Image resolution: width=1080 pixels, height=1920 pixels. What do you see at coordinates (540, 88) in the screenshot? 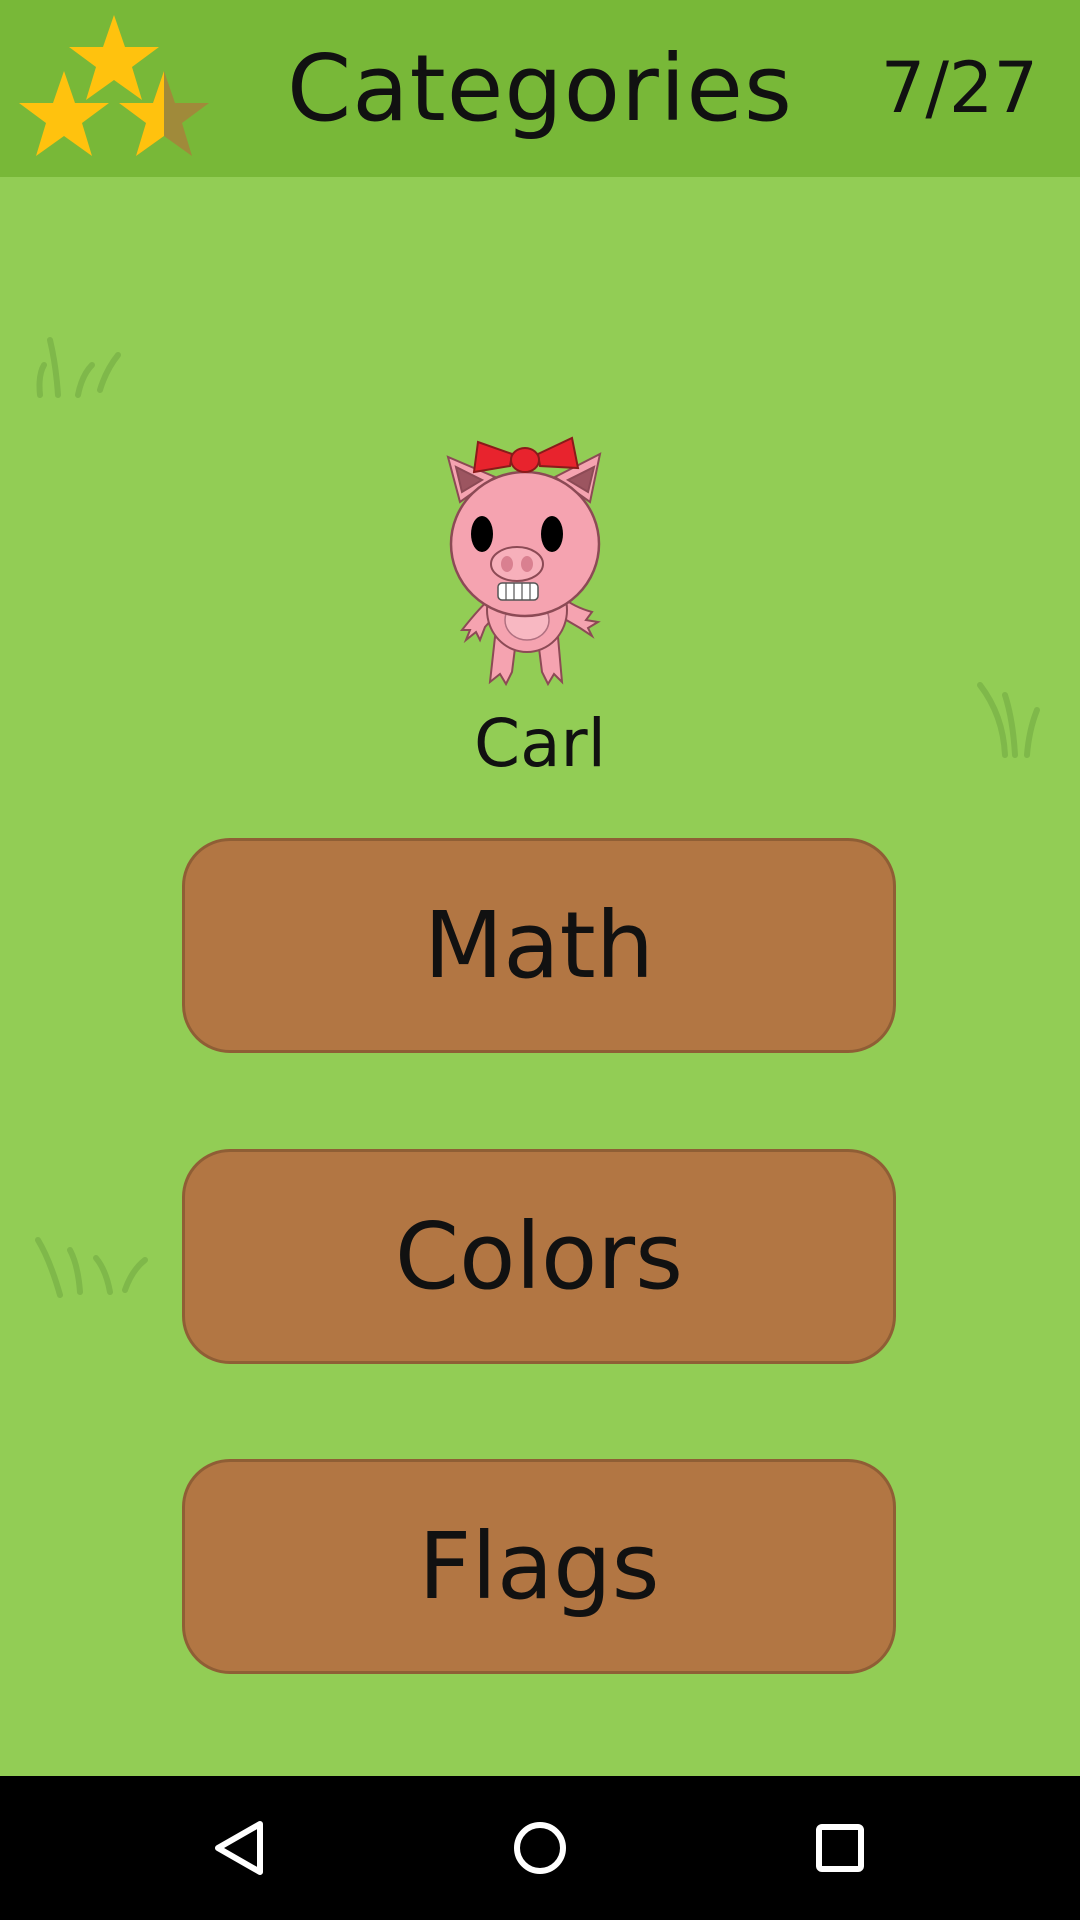
I see `header-bar: Categories 7/27` at bounding box center [540, 88].